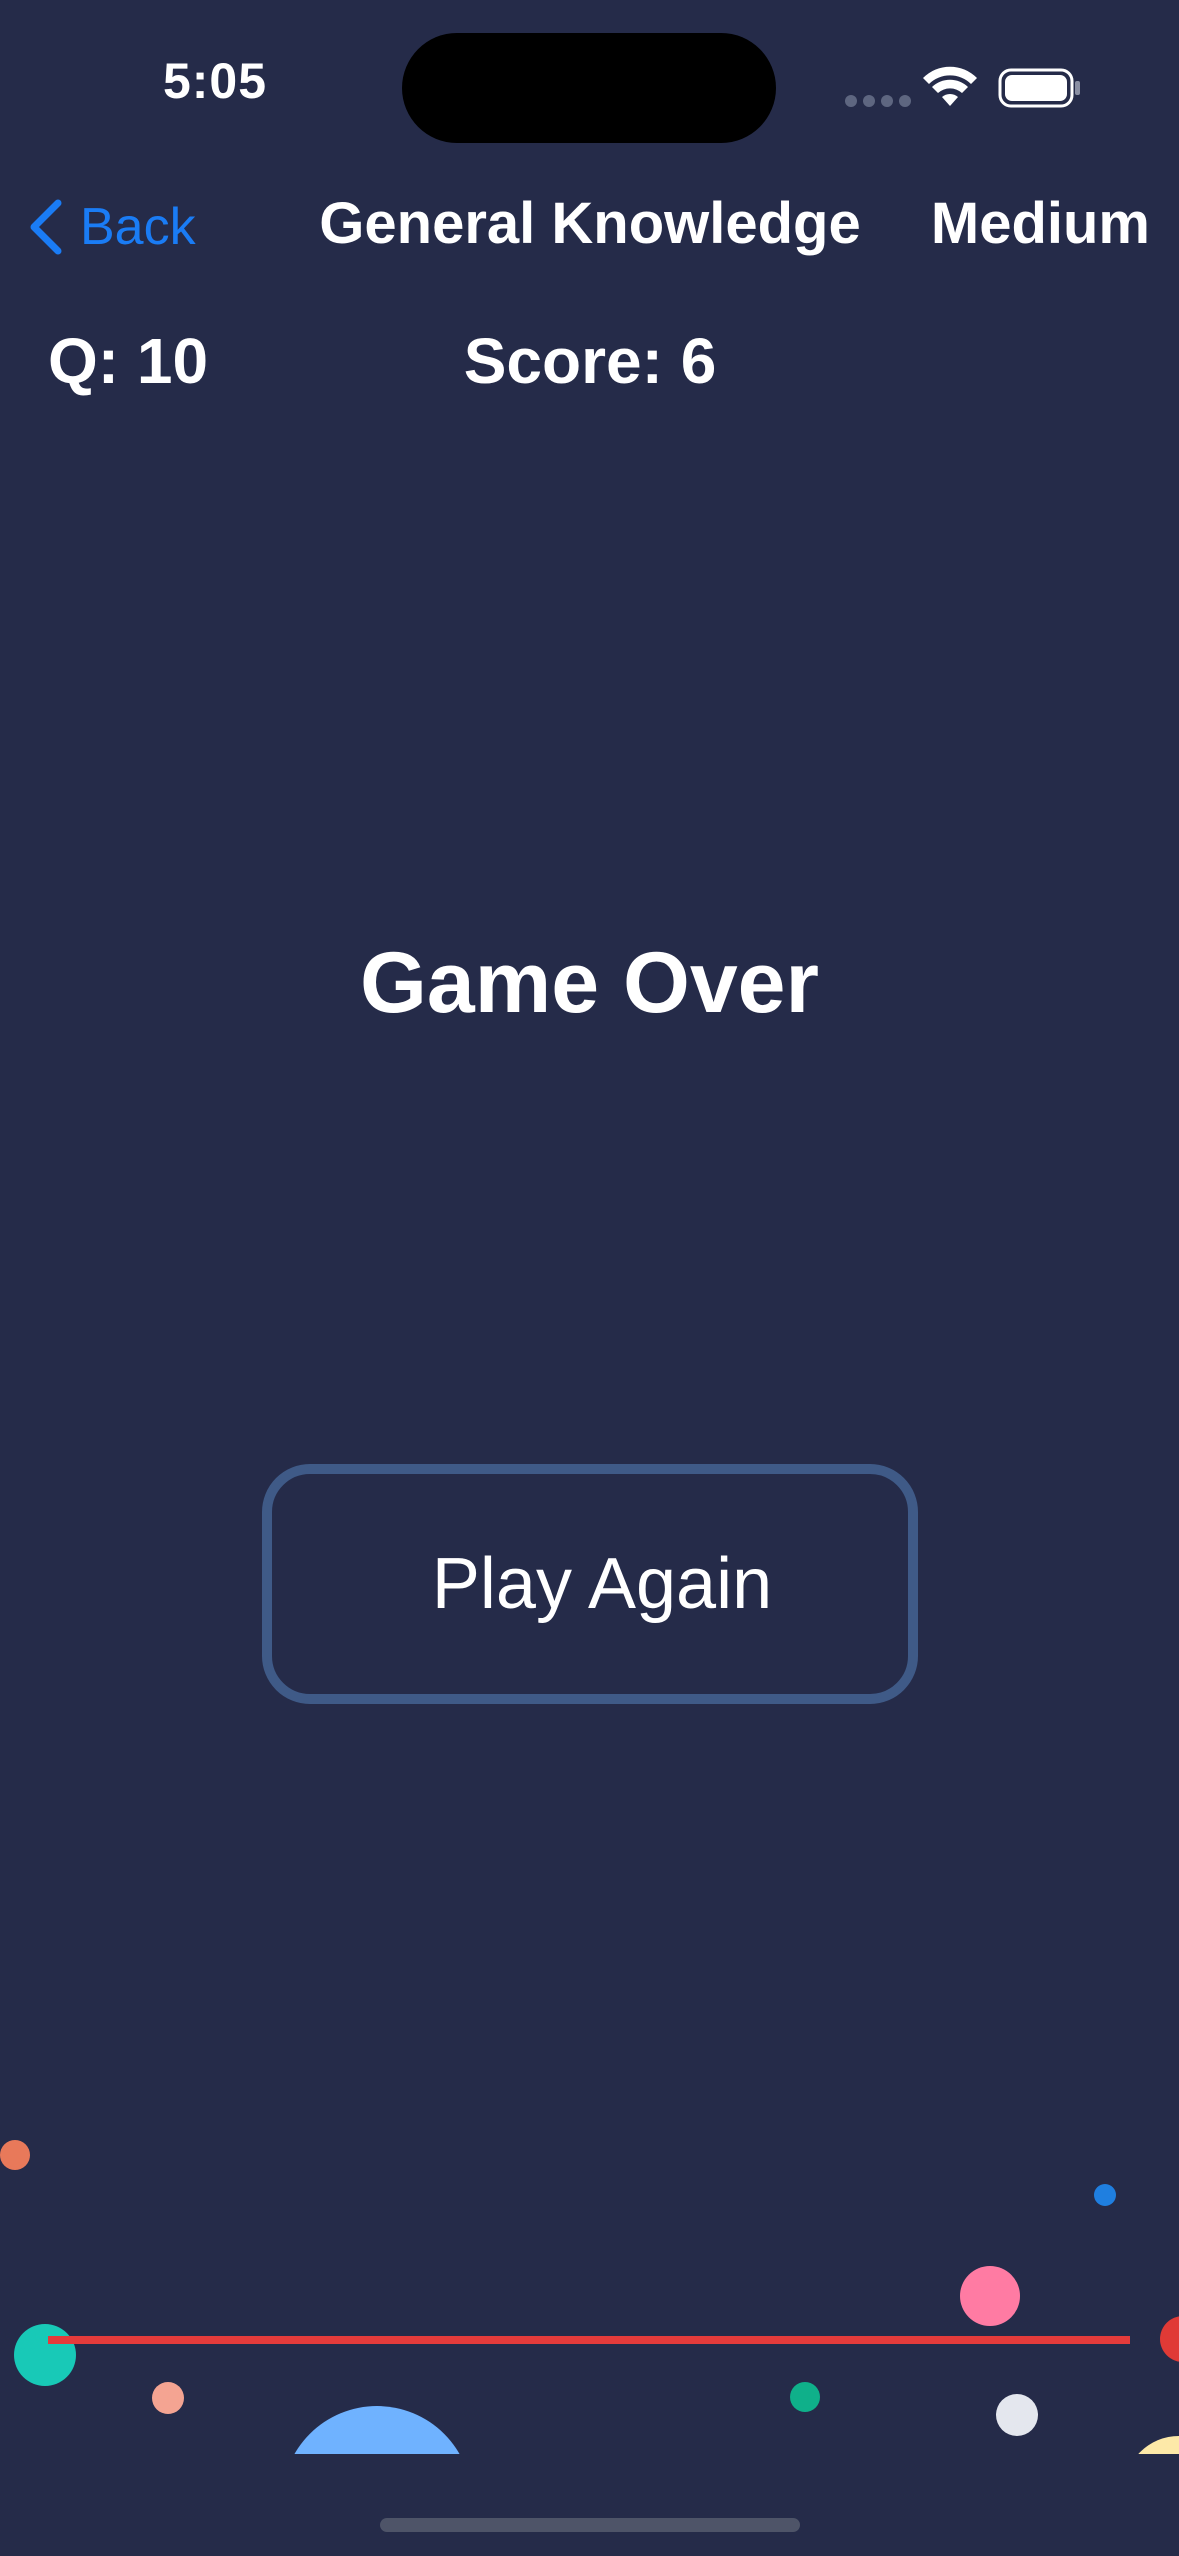  Describe the element at coordinates (589, 88) in the screenshot. I see `dynamic-island` at that location.